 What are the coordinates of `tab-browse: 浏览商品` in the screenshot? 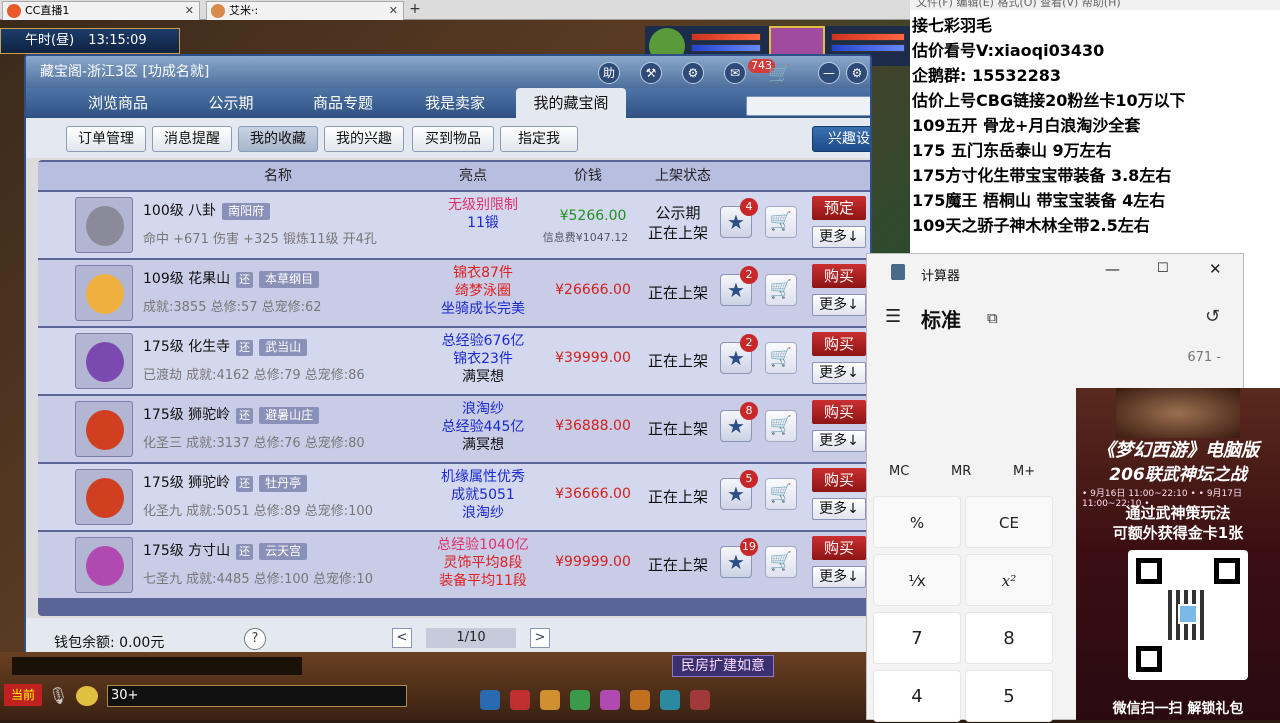 It's located at (118, 103).